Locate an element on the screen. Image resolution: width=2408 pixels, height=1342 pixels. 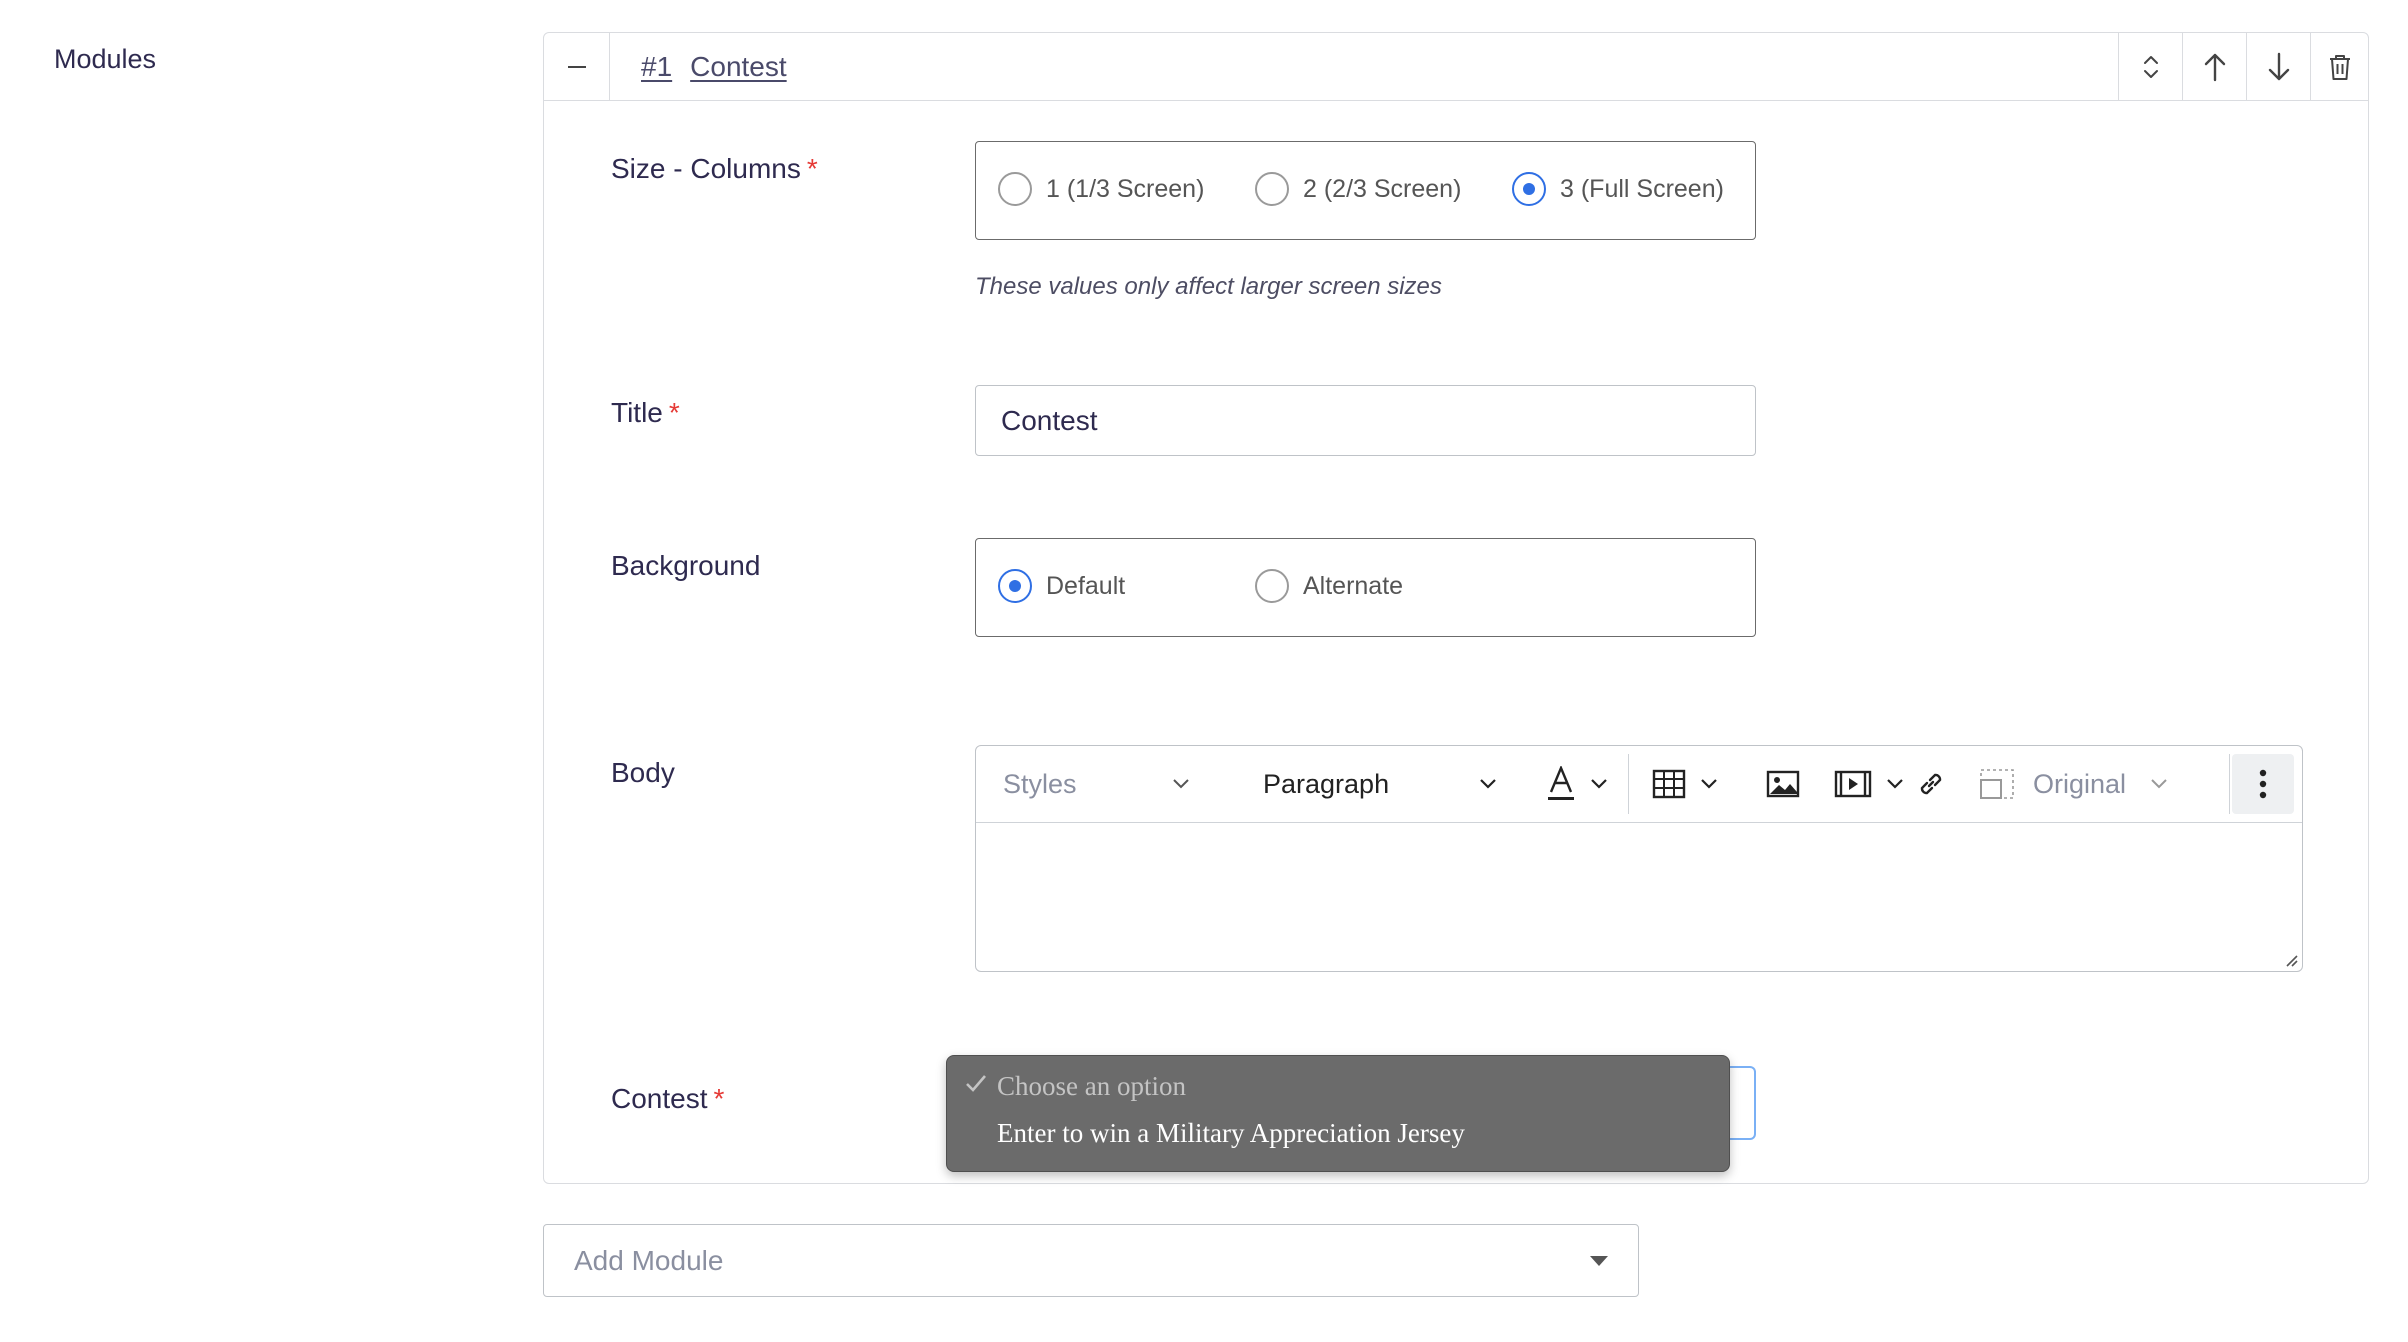
module-number: #1 is located at coordinates (657, 66).